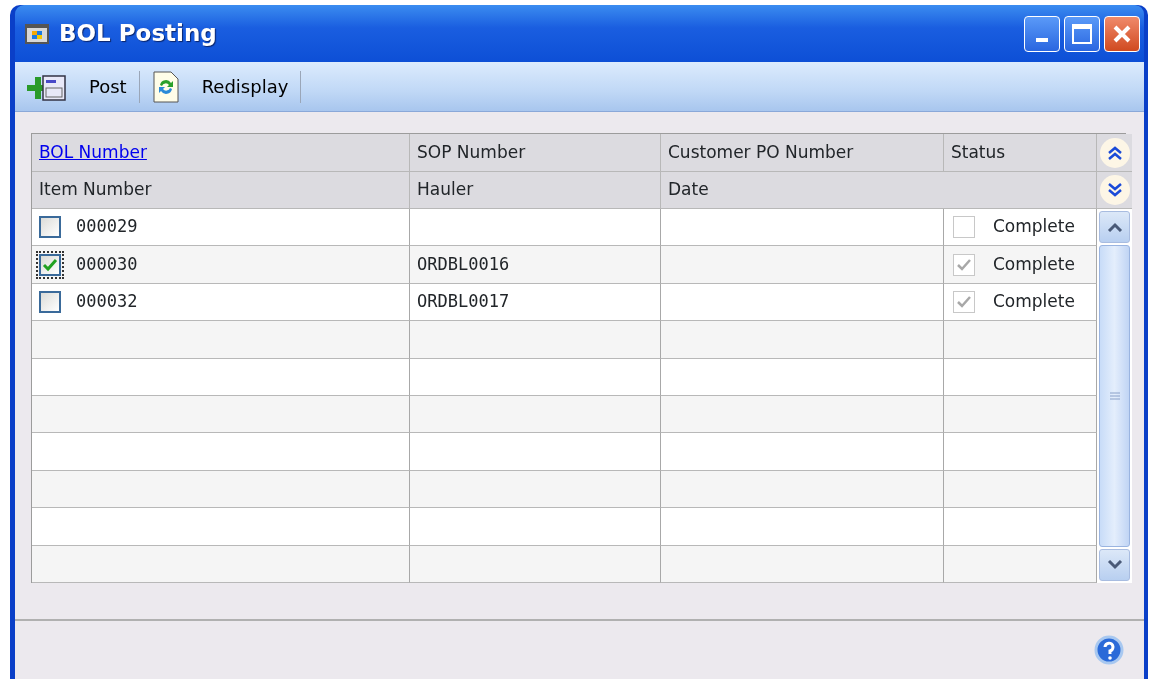 Image resolution: width=1150 pixels, height=679 pixels. I want to click on redisplay-button: Redisplay, so click(220, 86).